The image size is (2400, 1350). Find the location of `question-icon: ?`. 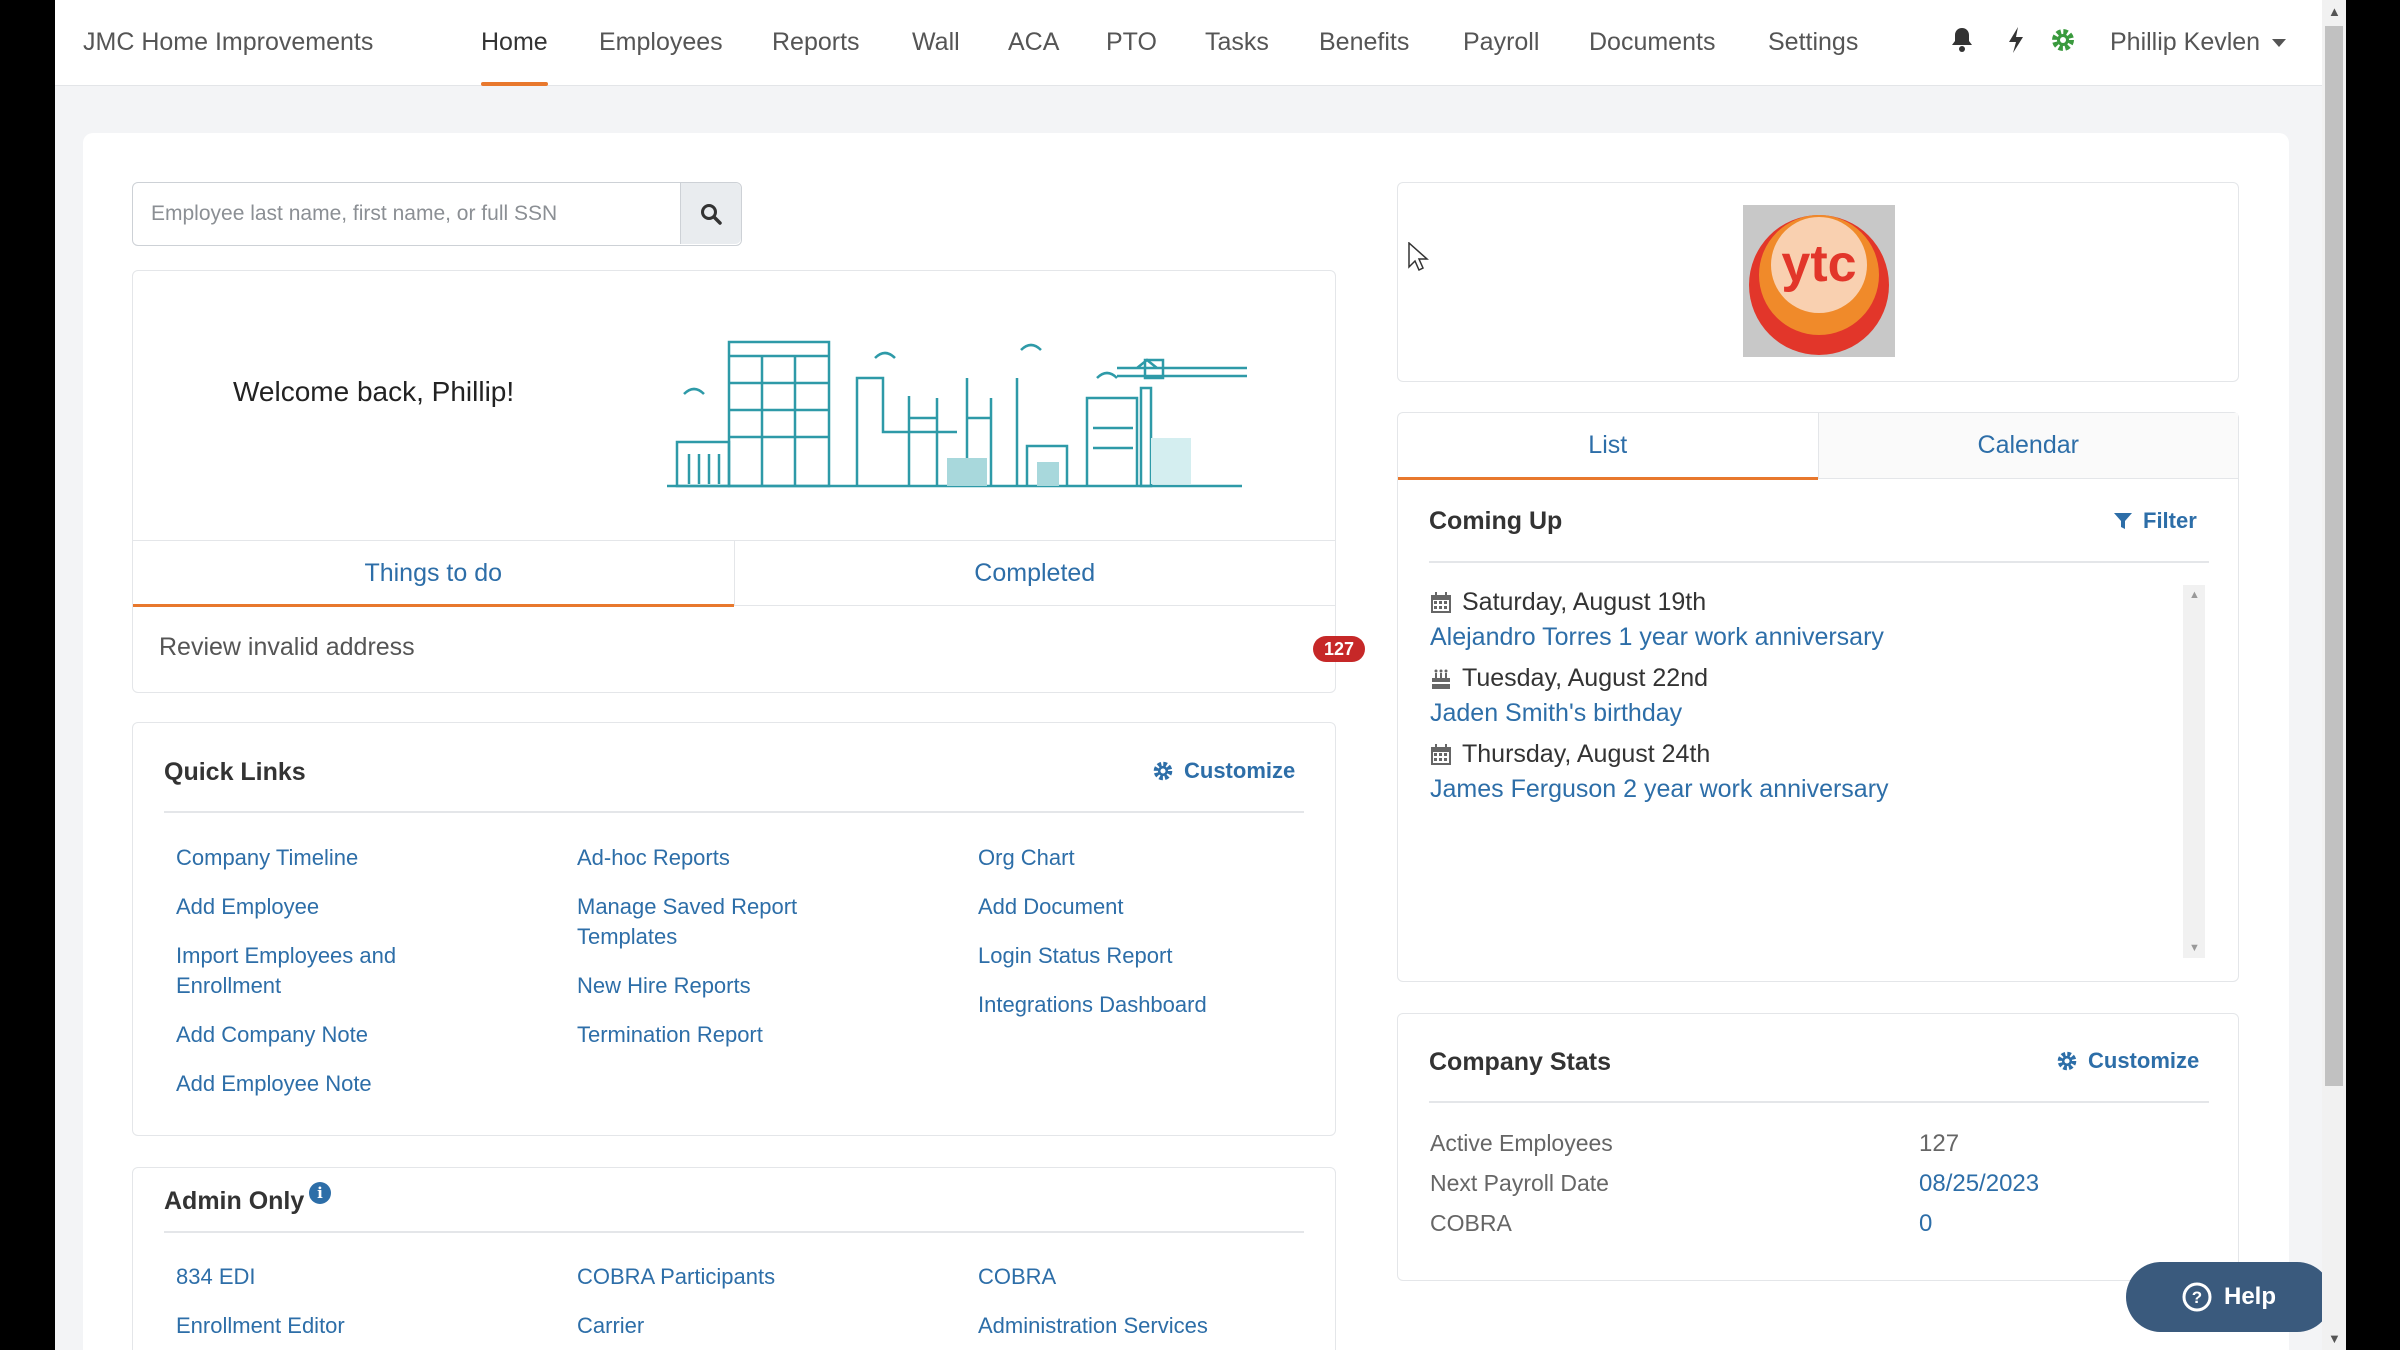

question-icon: ? is located at coordinates (2197, 1297).